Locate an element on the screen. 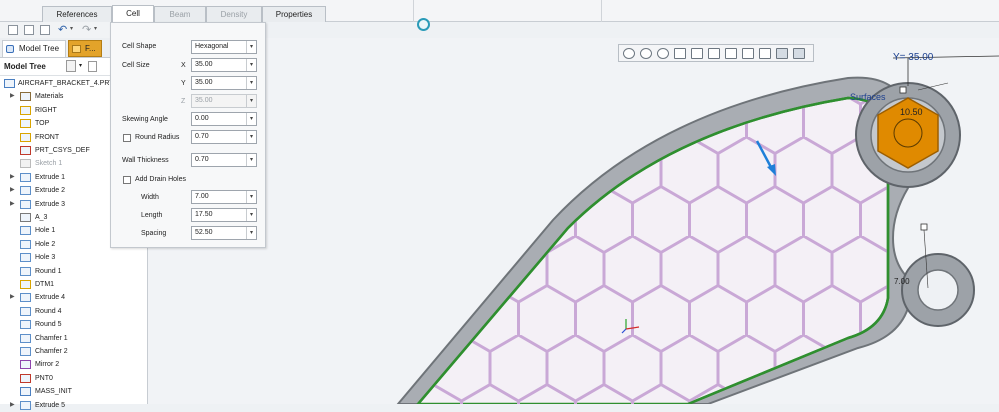  spacing-field: 52.50 ▾ is located at coordinates (224, 233).